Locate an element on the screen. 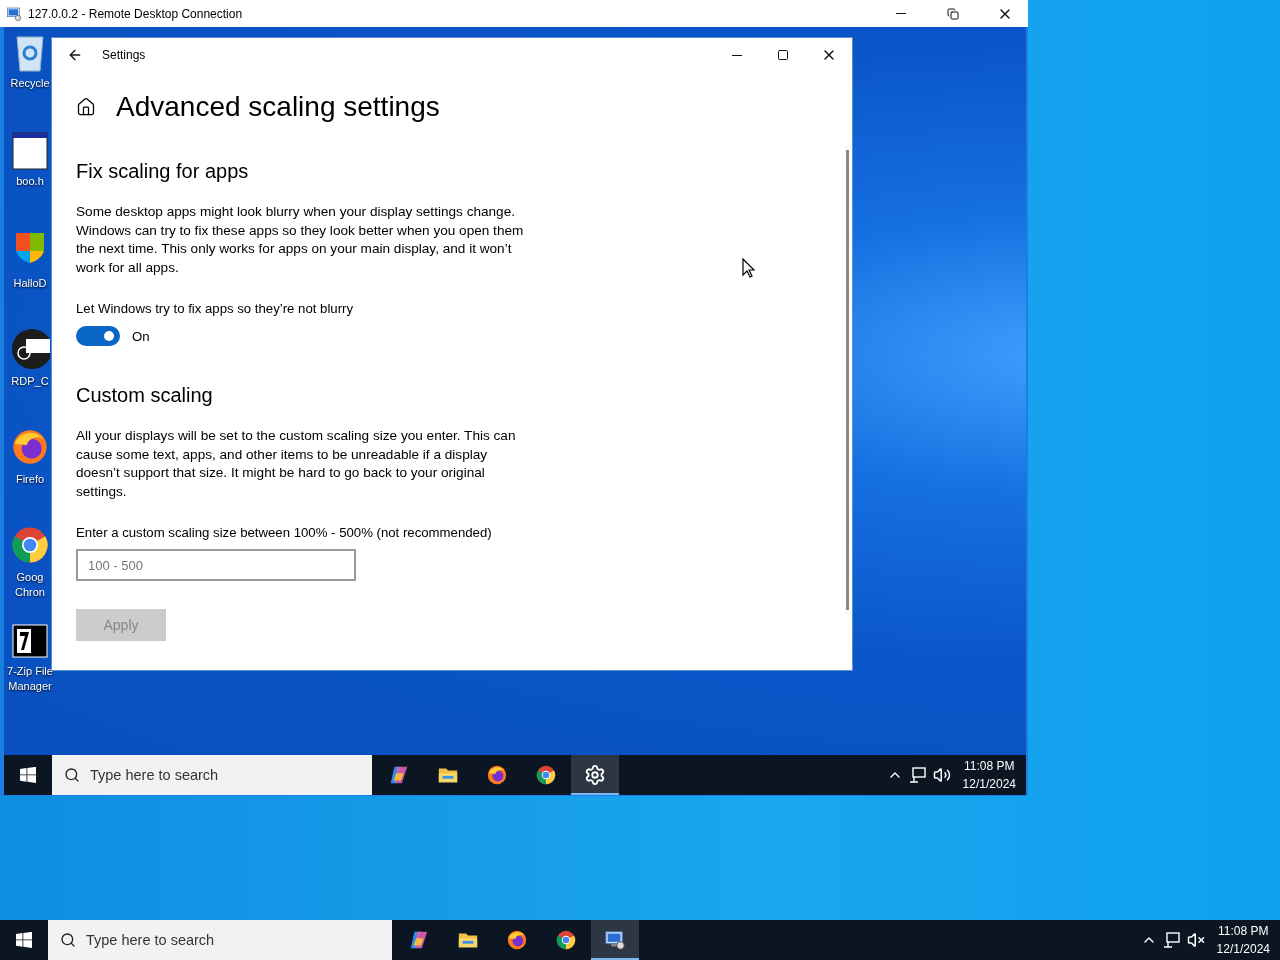 Image resolution: width=1280 pixels, height=960 pixels. desktop-icon-label: HalloD is located at coordinates (30, 283).